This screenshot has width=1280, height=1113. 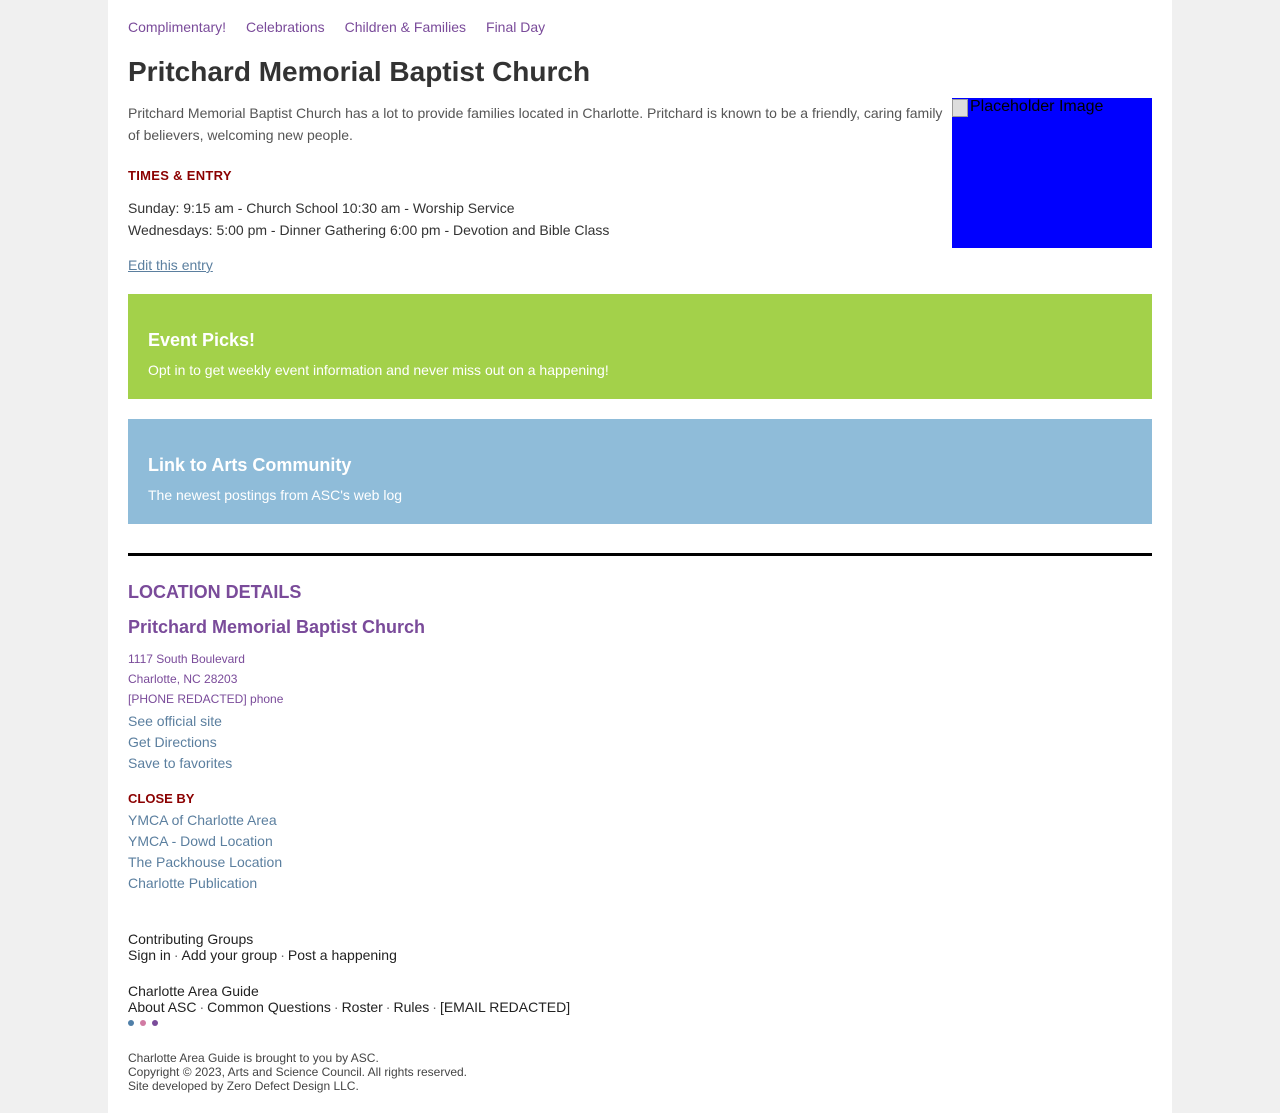 I want to click on get-directions-link: Get Directions, so click(x=180, y=742).